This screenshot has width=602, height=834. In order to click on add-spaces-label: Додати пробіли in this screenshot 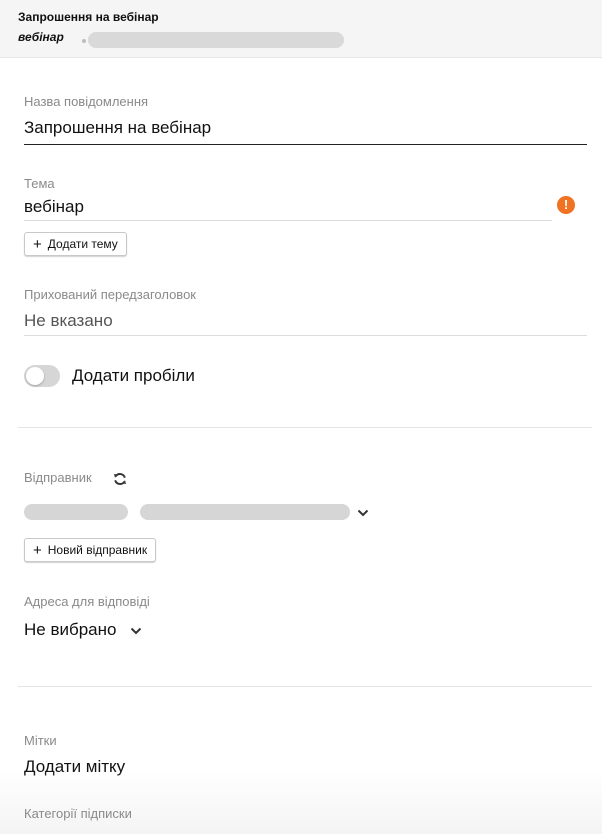, I will do `click(133, 375)`.